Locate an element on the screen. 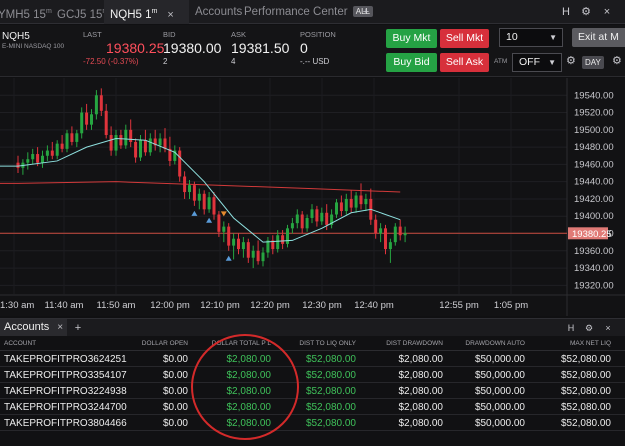 This screenshot has height=446, width=625. col-account: ACCOUNT is located at coordinates (20, 343).